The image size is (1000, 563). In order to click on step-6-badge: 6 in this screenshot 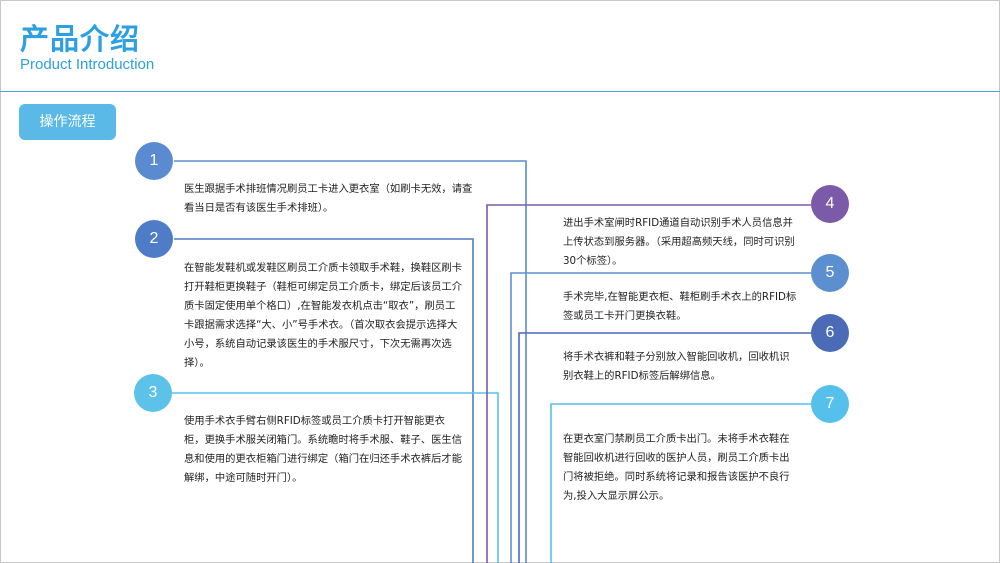, I will do `click(830, 333)`.